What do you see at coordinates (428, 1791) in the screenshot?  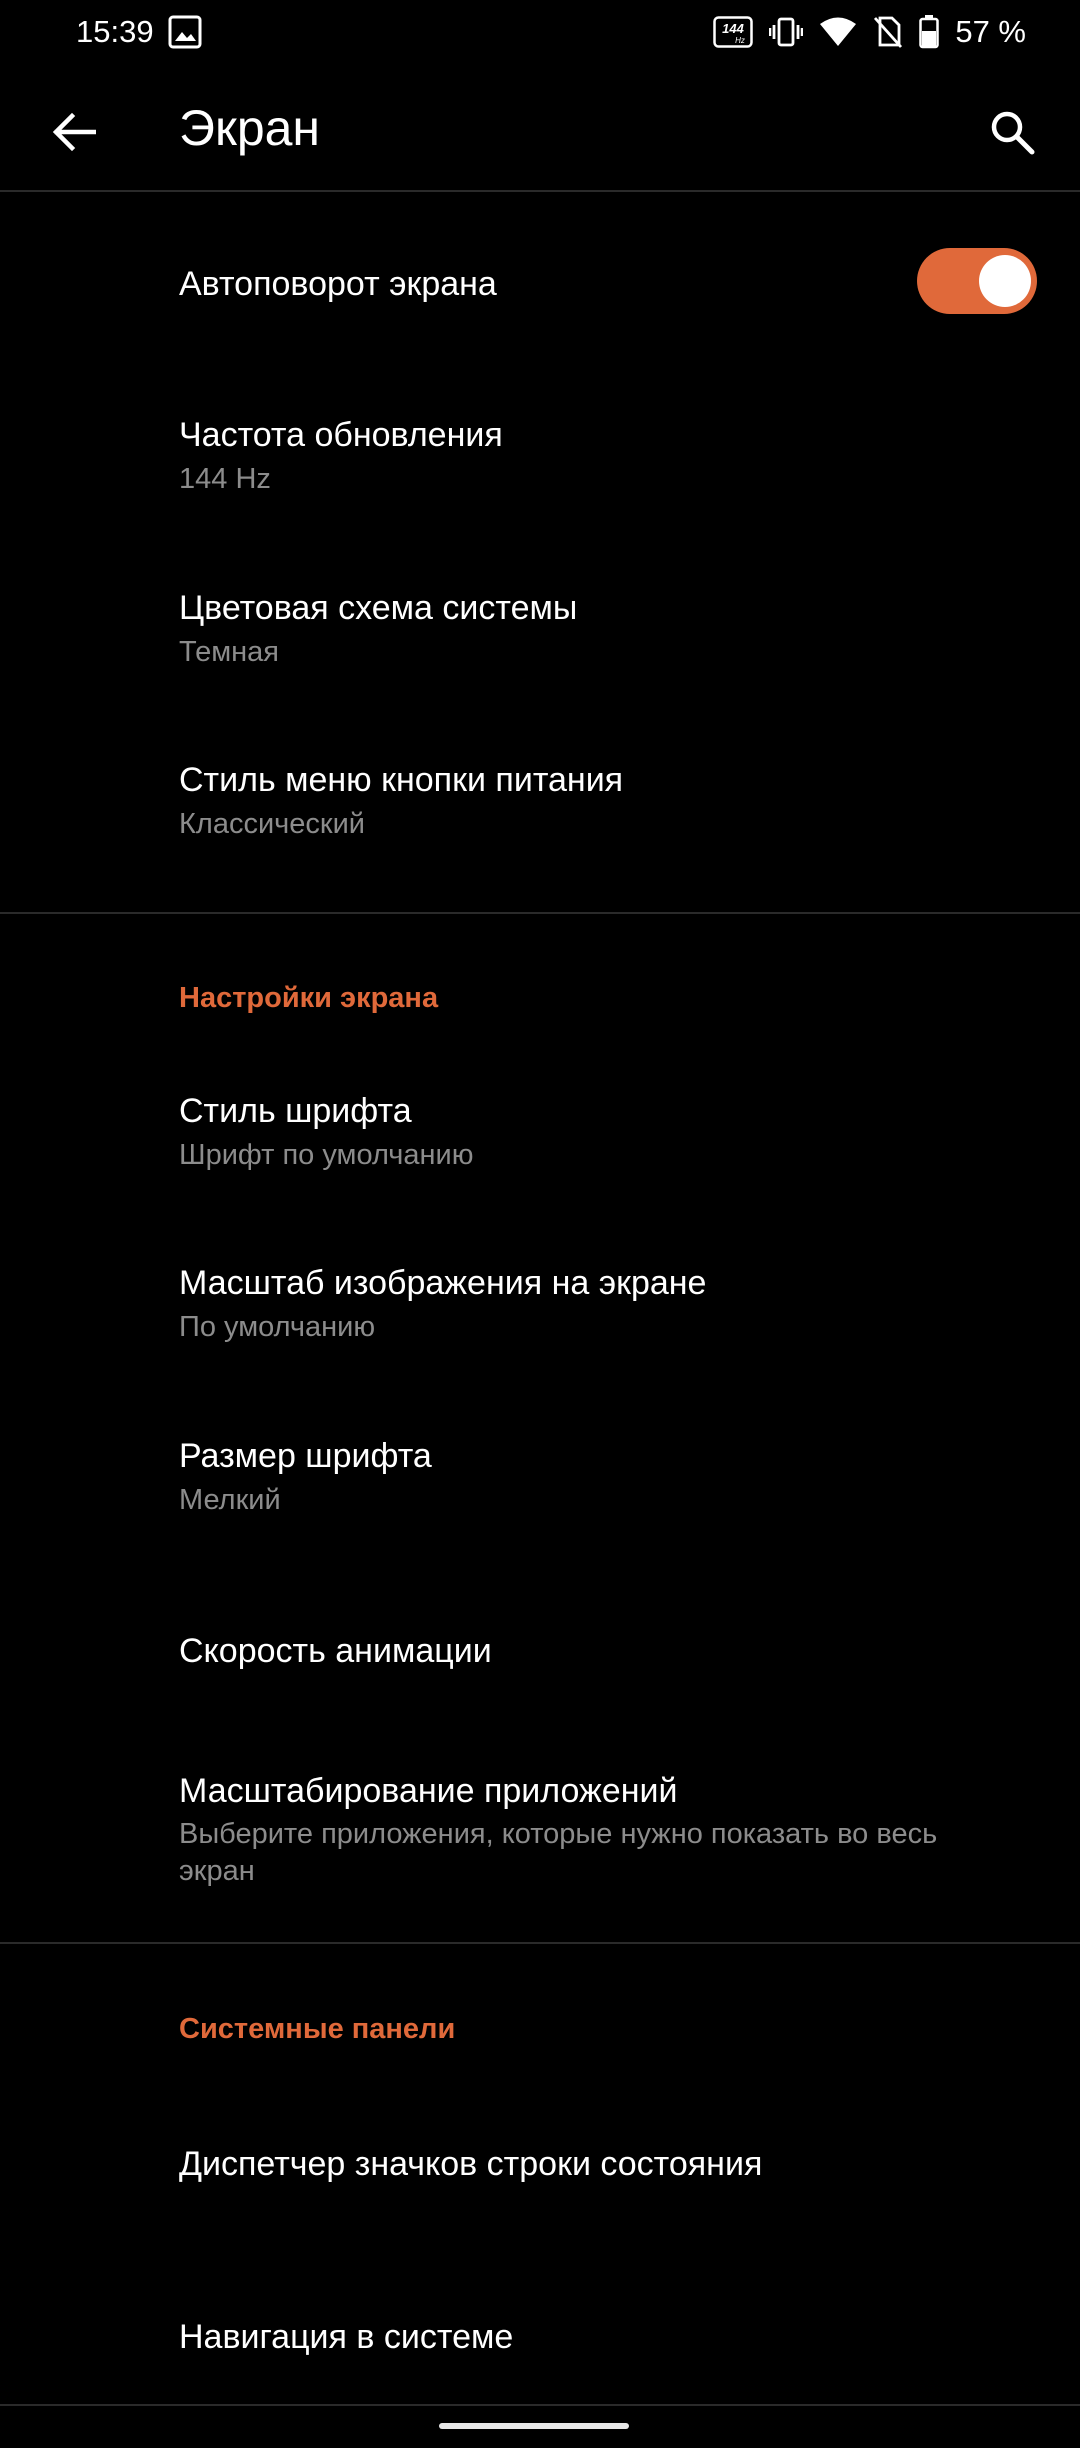 I see `setting-title: Масштабирование приложений` at bounding box center [428, 1791].